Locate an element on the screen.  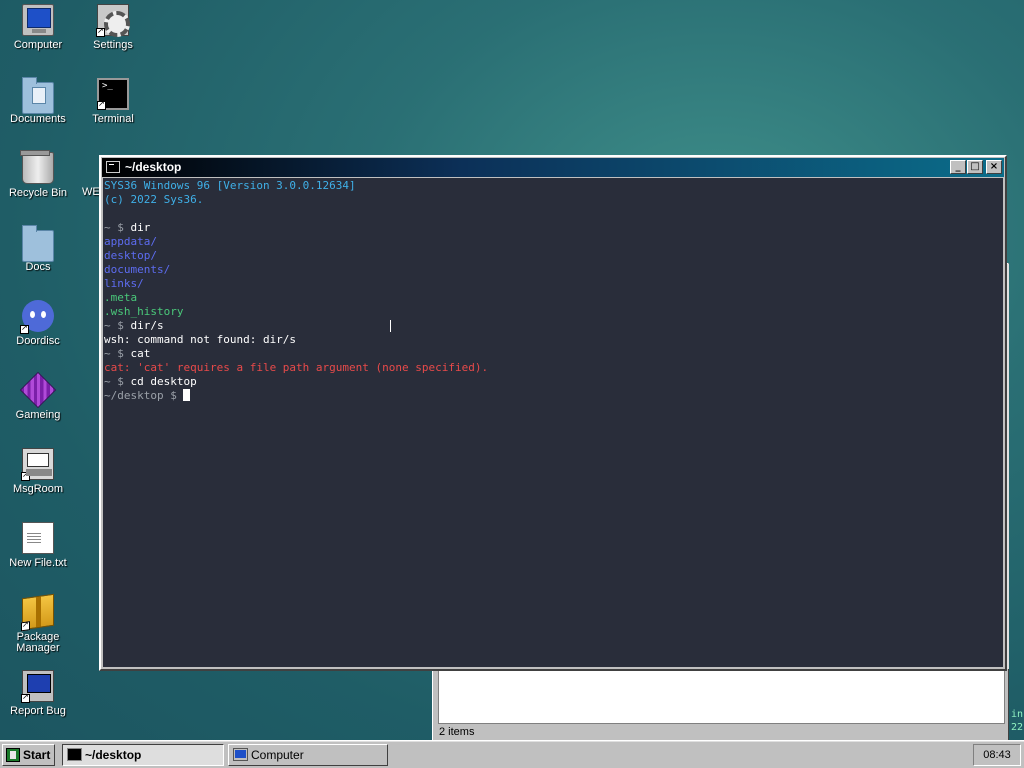
recycle-bin-icon is located at coordinates (37, 167).